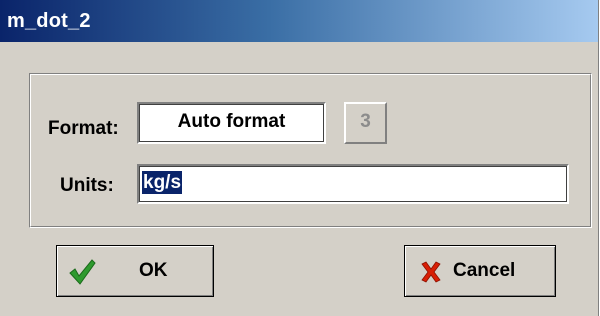 The height and width of the screenshot is (316, 600). I want to click on units-input-selected-text: kg/s, so click(162, 182).